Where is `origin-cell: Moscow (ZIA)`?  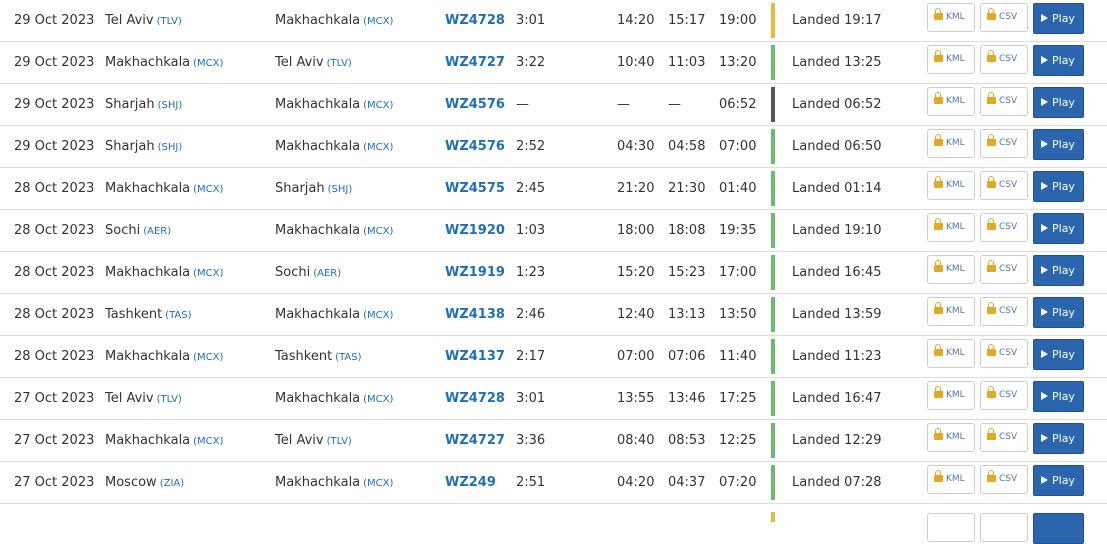 origin-cell: Moscow (ZIA) is located at coordinates (144, 482).